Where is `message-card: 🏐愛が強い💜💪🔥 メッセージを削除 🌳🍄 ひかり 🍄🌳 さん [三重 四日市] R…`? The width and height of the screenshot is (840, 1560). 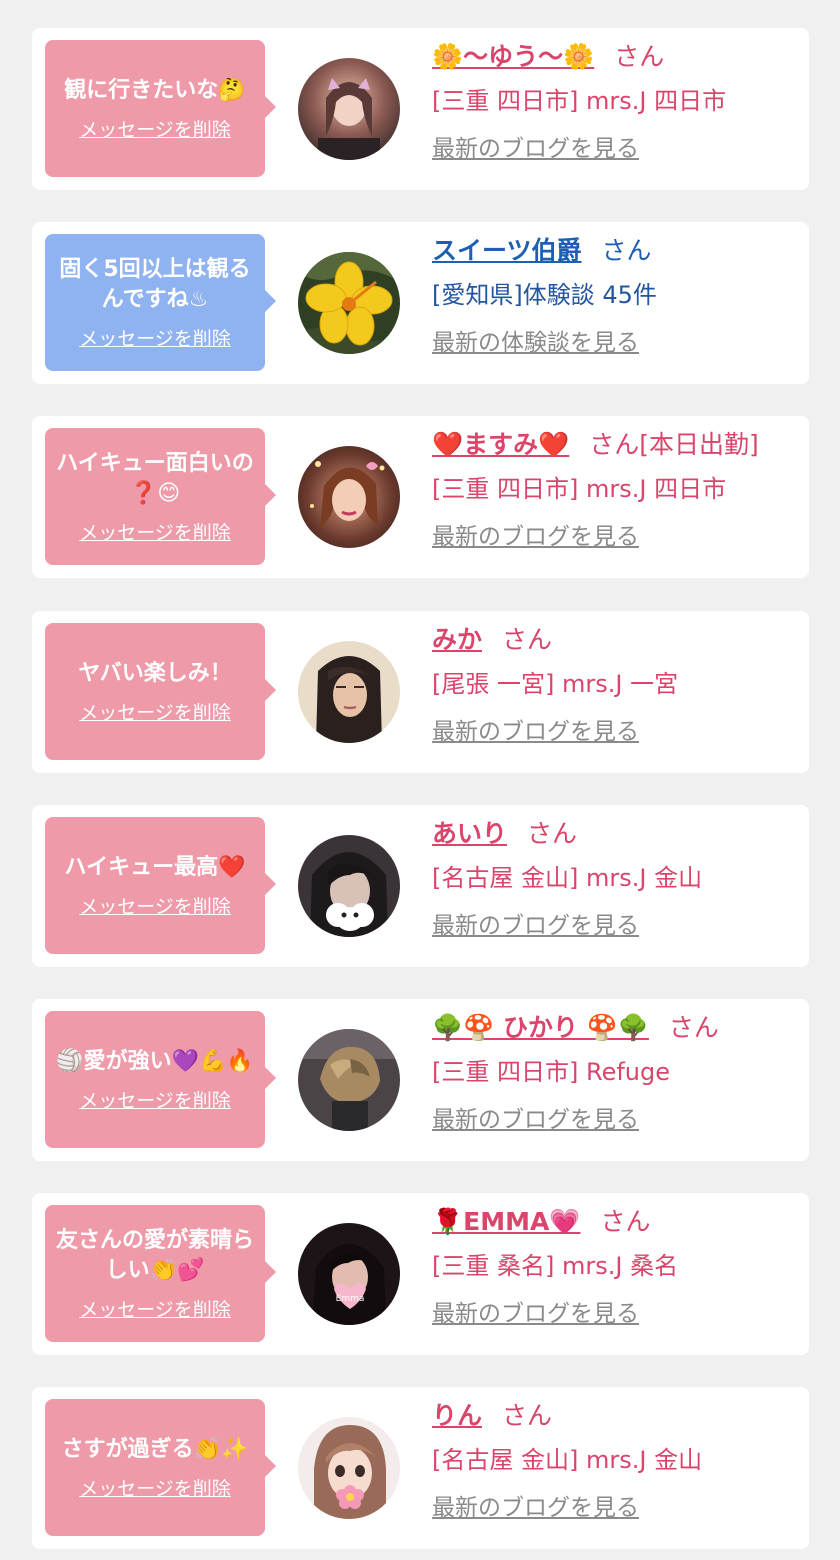
message-card: 🏐愛が強い💜💪🔥 メッセージを削除 🌳🍄 ひかり 🍄🌳 さん [三重 四日市] R… is located at coordinates (420, 1080).